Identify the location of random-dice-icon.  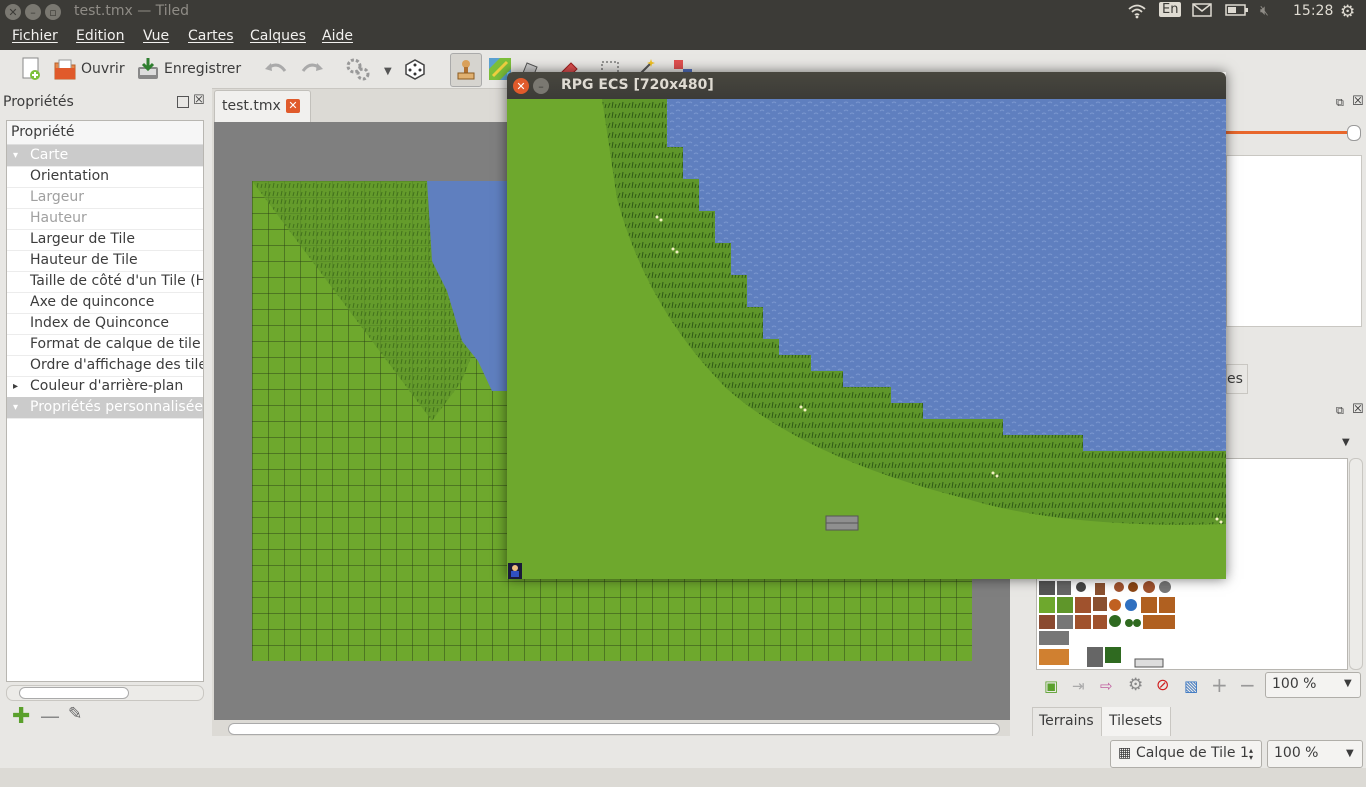
(415, 69).